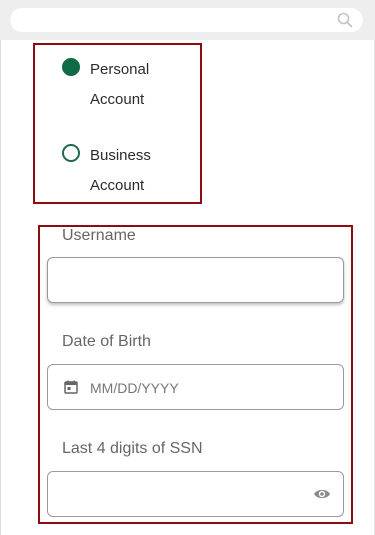 The height and width of the screenshot is (535, 375). I want to click on ssn-label: Last 4 digits of SSN, so click(132, 448).